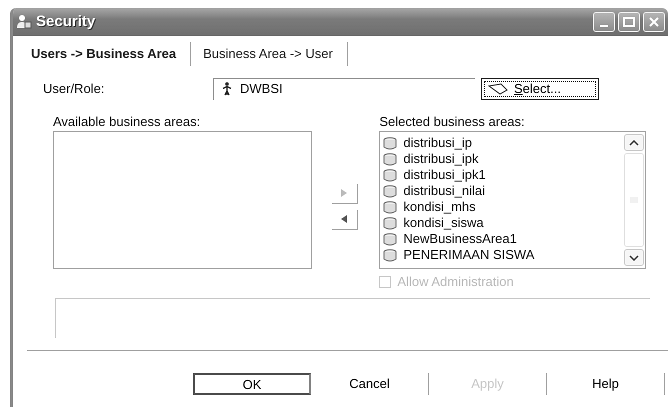  Describe the element at coordinates (344, 193) in the screenshot. I see `right-arrow-icon` at that location.